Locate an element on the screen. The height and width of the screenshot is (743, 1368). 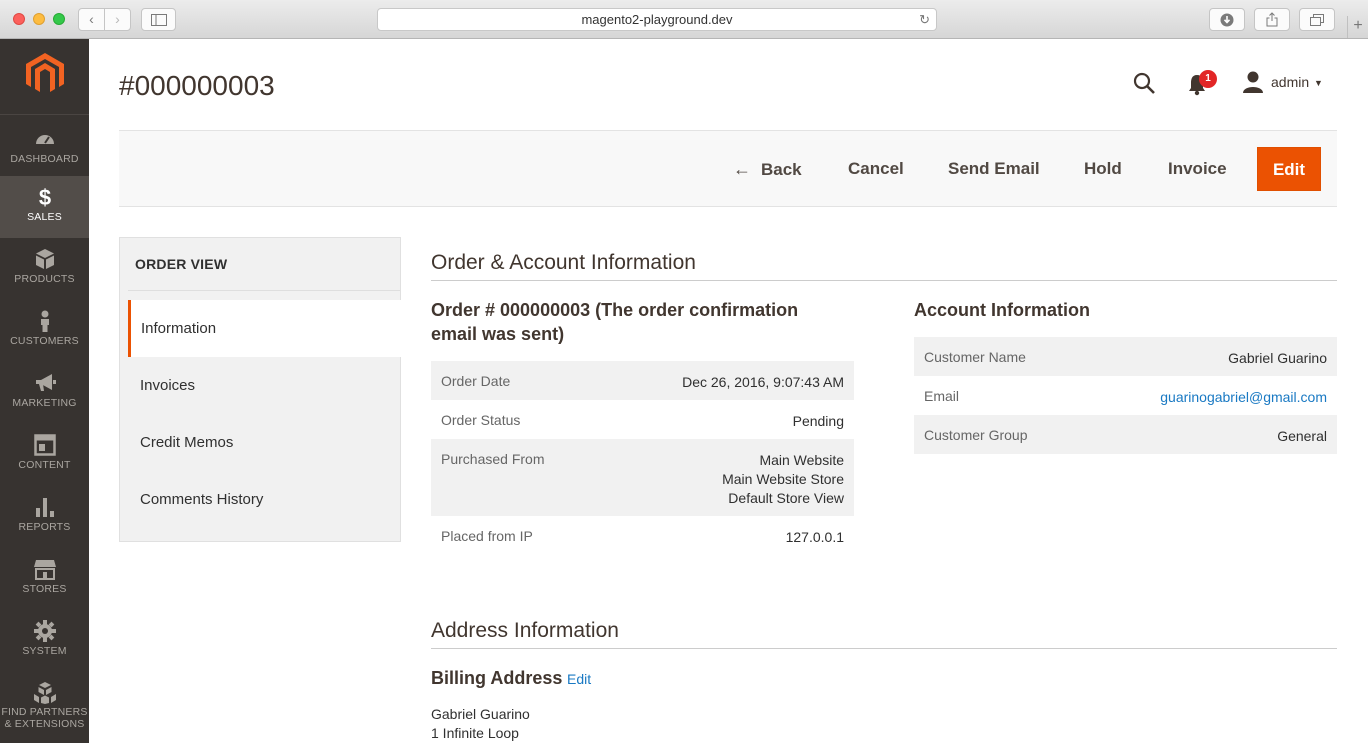
arrow-left-icon: ← is located at coordinates (742, 169).